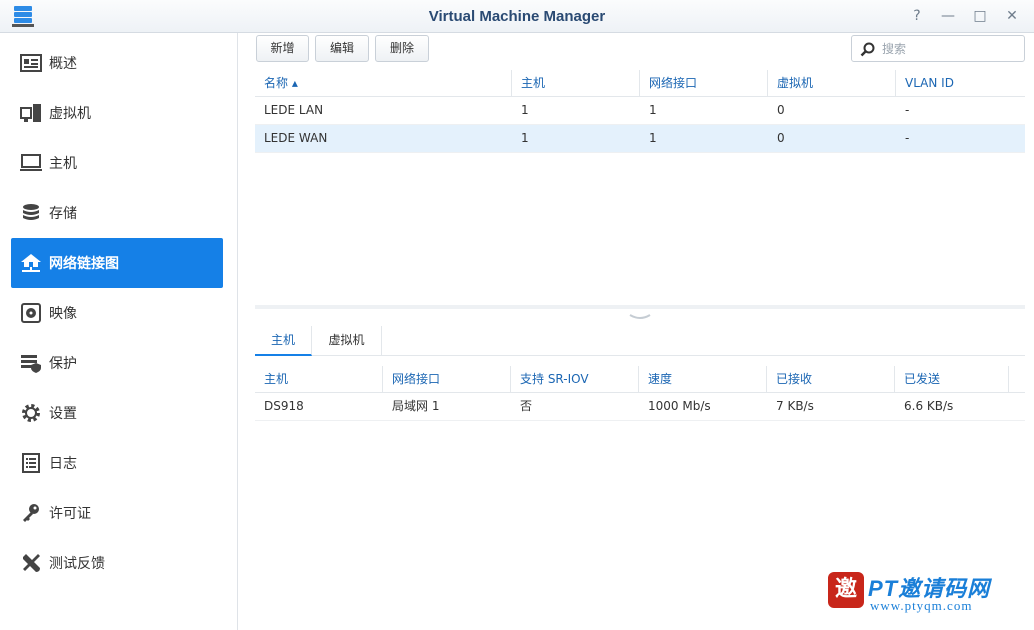  Describe the element at coordinates (640, 139) in the screenshot. I see `table-row: LEDE WAN 1 1 0 -` at that location.